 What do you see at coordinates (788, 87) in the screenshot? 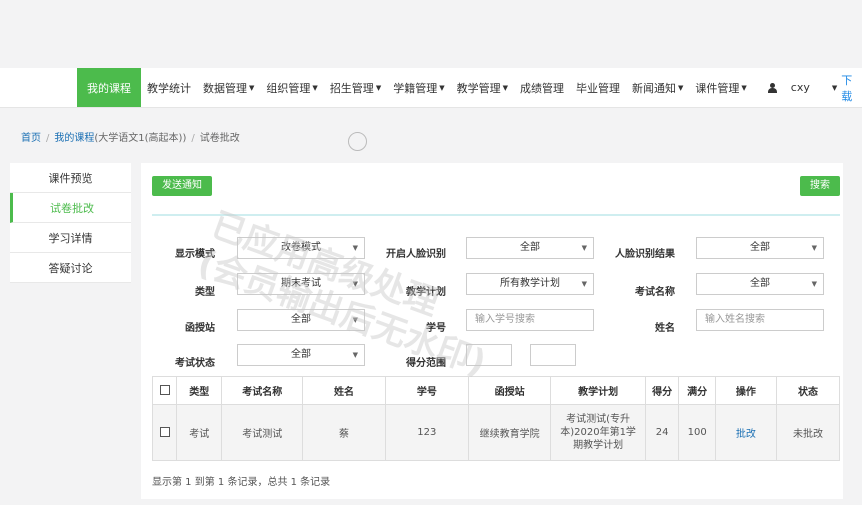
I see `user-menu: cxy` at bounding box center [788, 87].